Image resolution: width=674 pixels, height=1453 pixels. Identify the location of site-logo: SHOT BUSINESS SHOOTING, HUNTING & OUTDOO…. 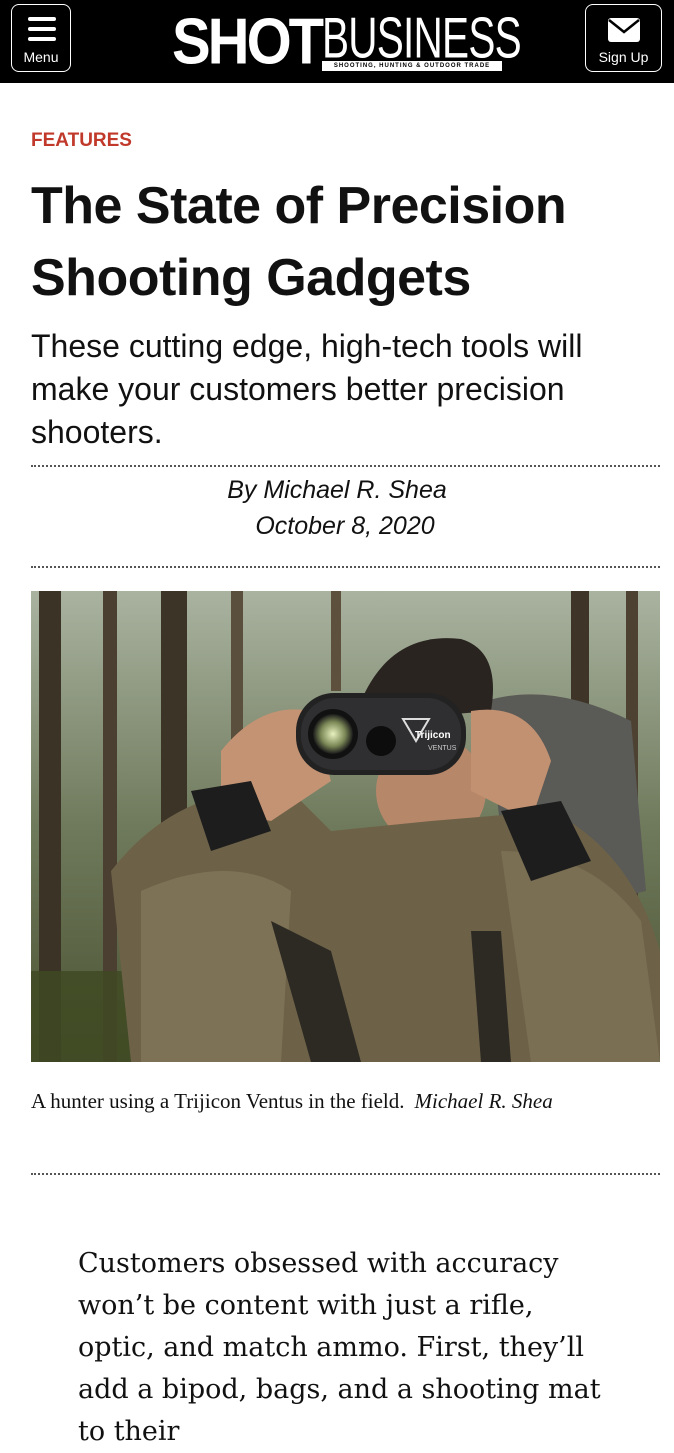
(347, 41).